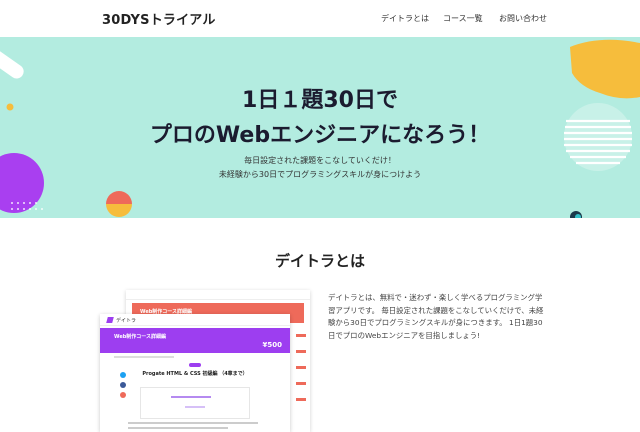 This screenshot has width=640, height=432. What do you see at coordinates (523, 18) in the screenshot?
I see `nav-link-contact: お問い合わせ` at bounding box center [523, 18].